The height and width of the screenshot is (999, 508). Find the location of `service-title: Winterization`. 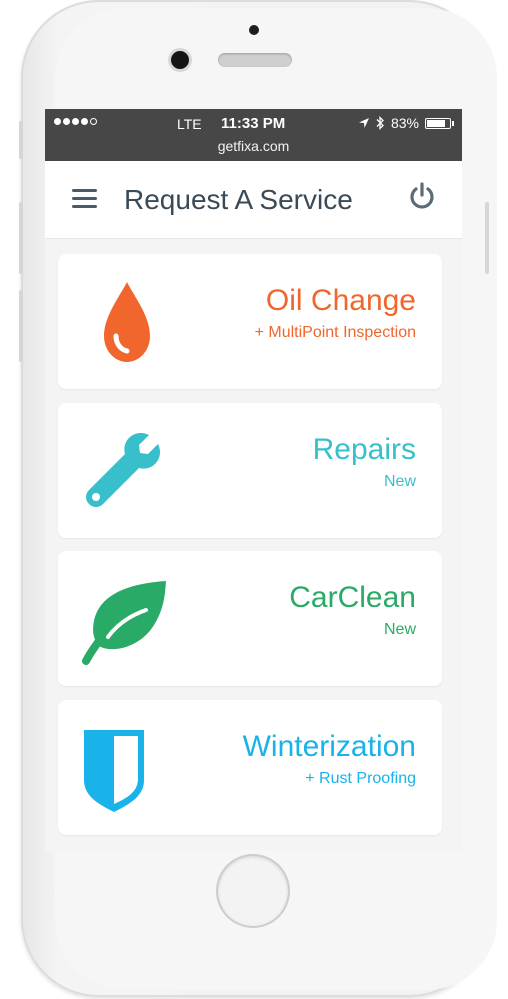

service-title: Winterization is located at coordinates (329, 746).